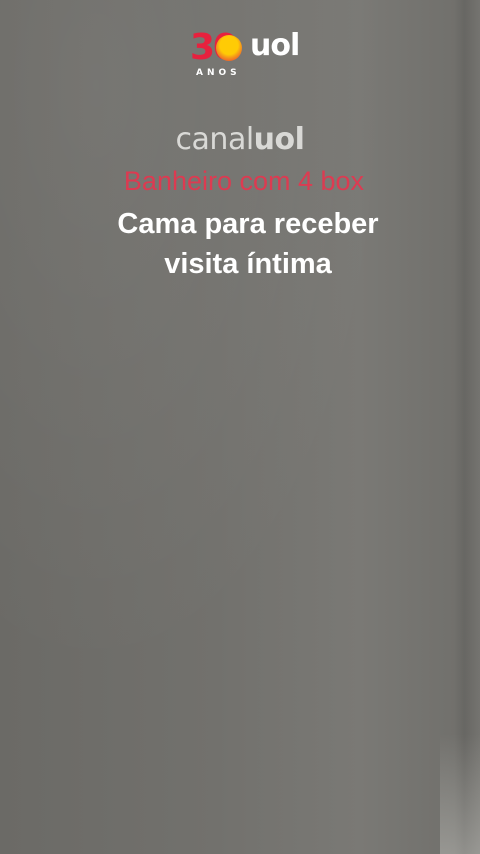 This screenshot has width=480, height=854. I want to click on floor-highlight, so click(460, 794).